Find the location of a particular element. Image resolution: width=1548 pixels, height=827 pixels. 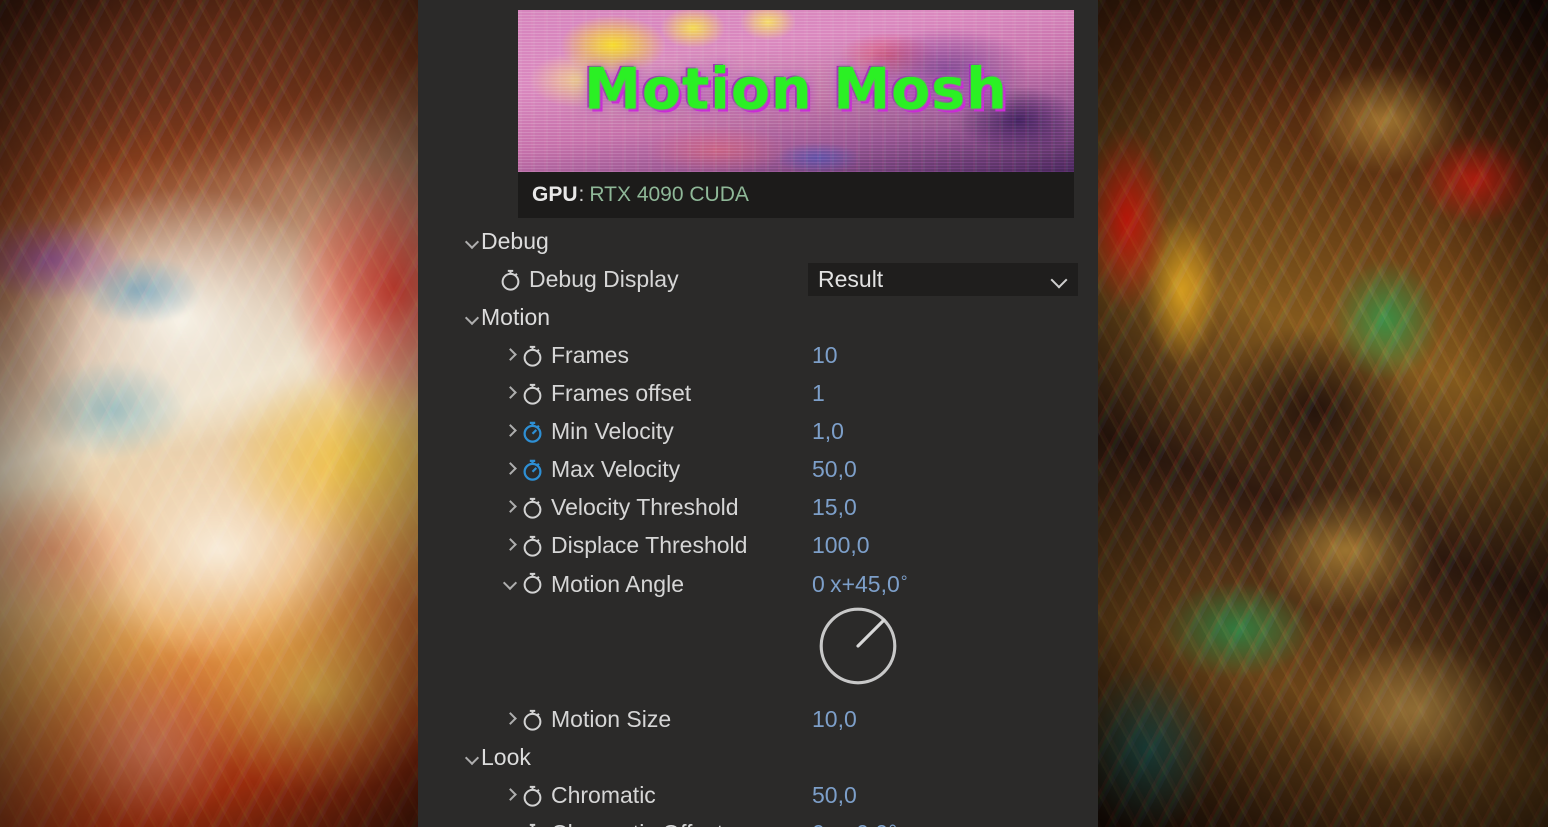

property-value-min-velocity: 1,0 is located at coordinates (828, 431).